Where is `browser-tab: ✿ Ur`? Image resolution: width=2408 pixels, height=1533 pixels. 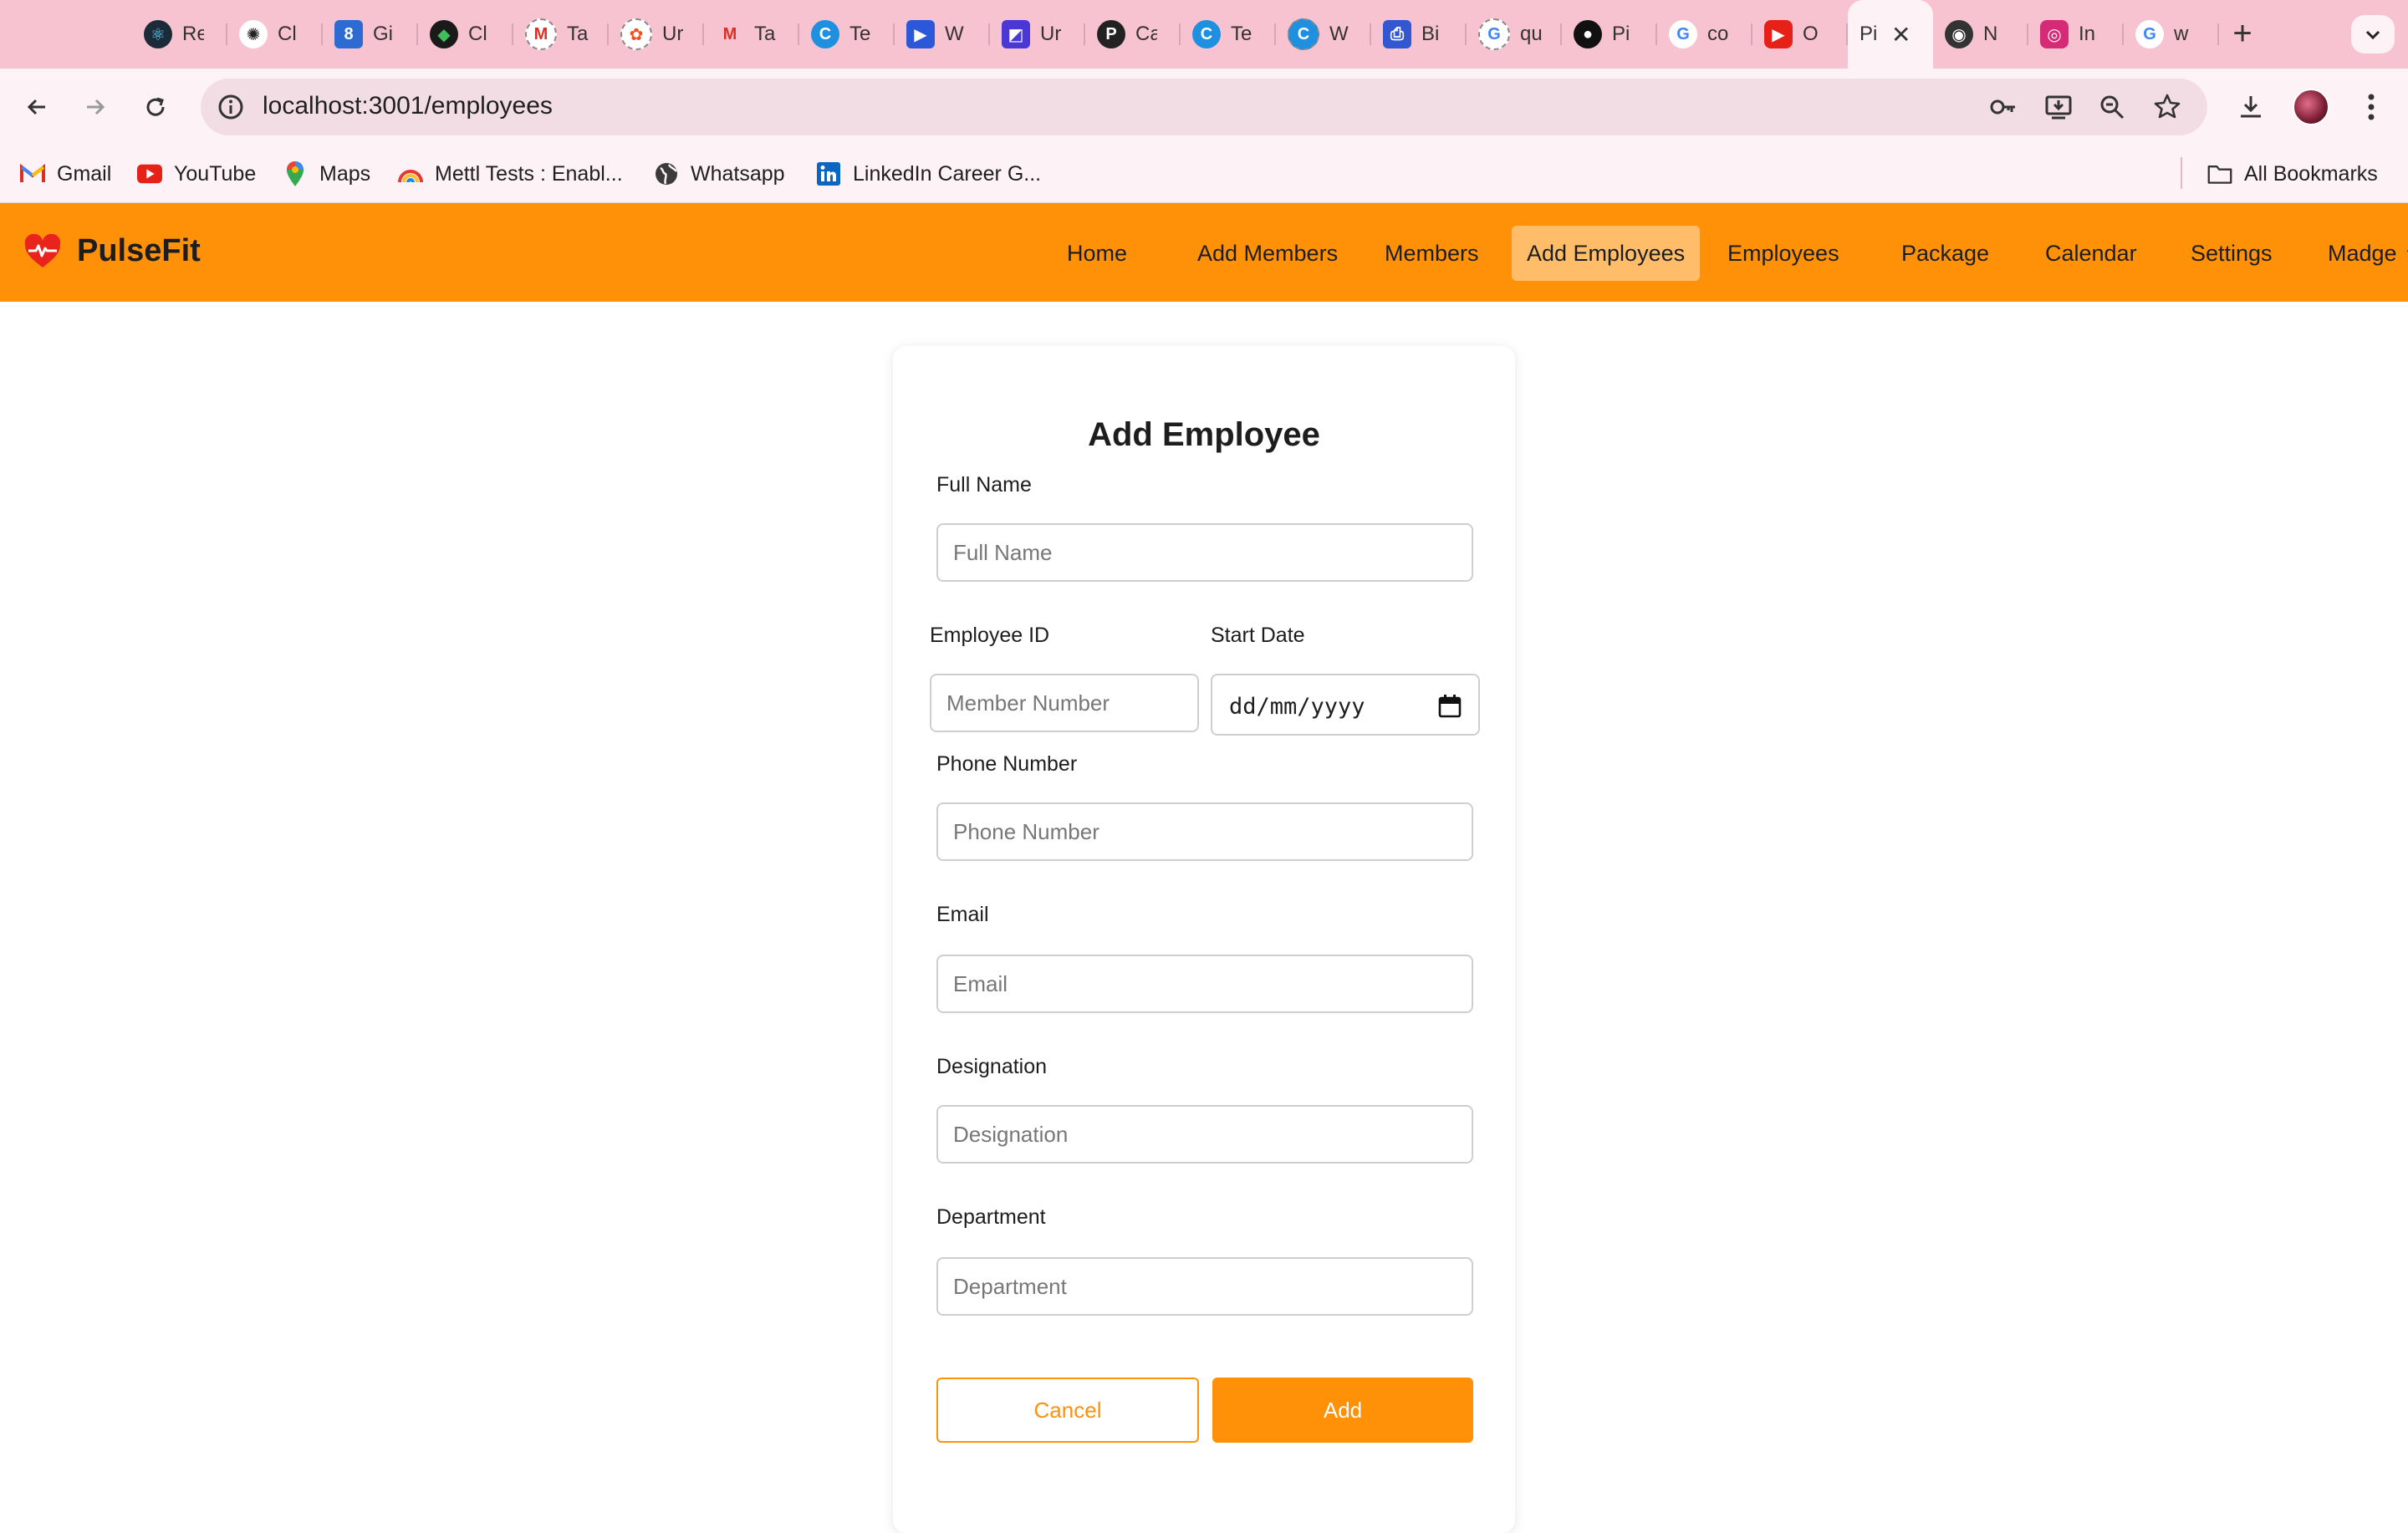
browser-tab: ✿ Ur is located at coordinates (657, 34).